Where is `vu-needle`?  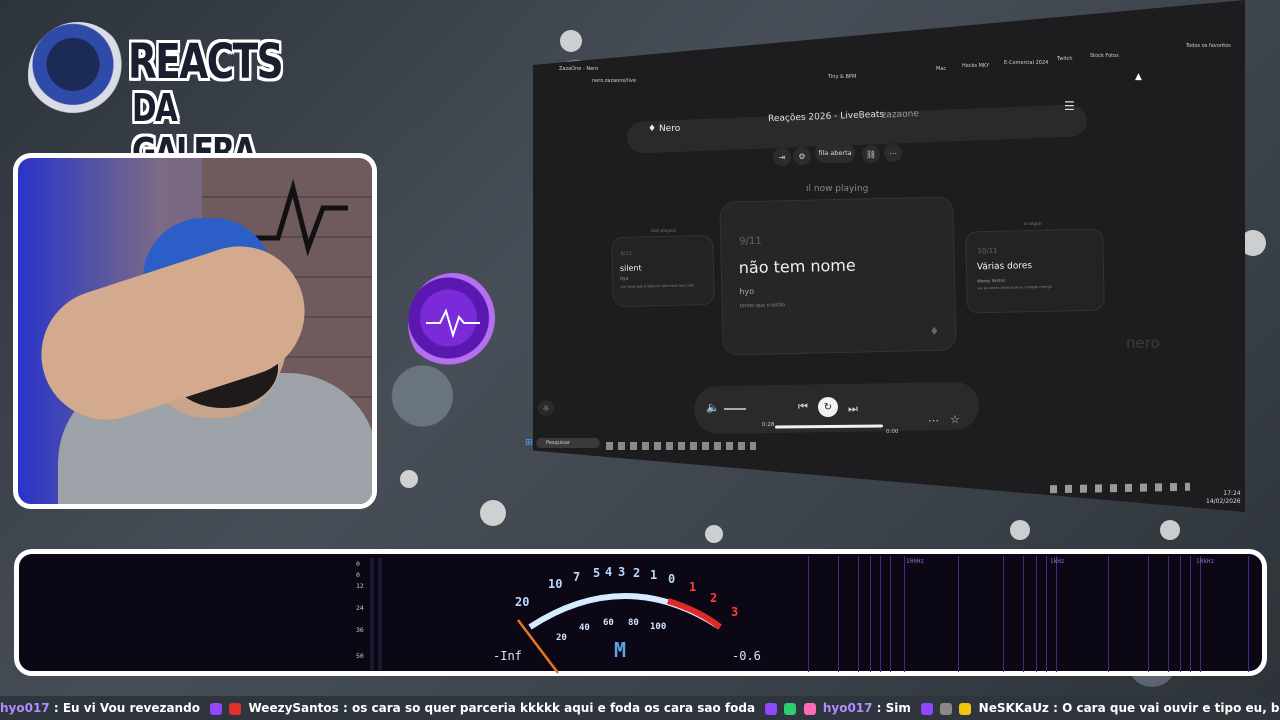 vu-needle is located at coordinates (538, 646).